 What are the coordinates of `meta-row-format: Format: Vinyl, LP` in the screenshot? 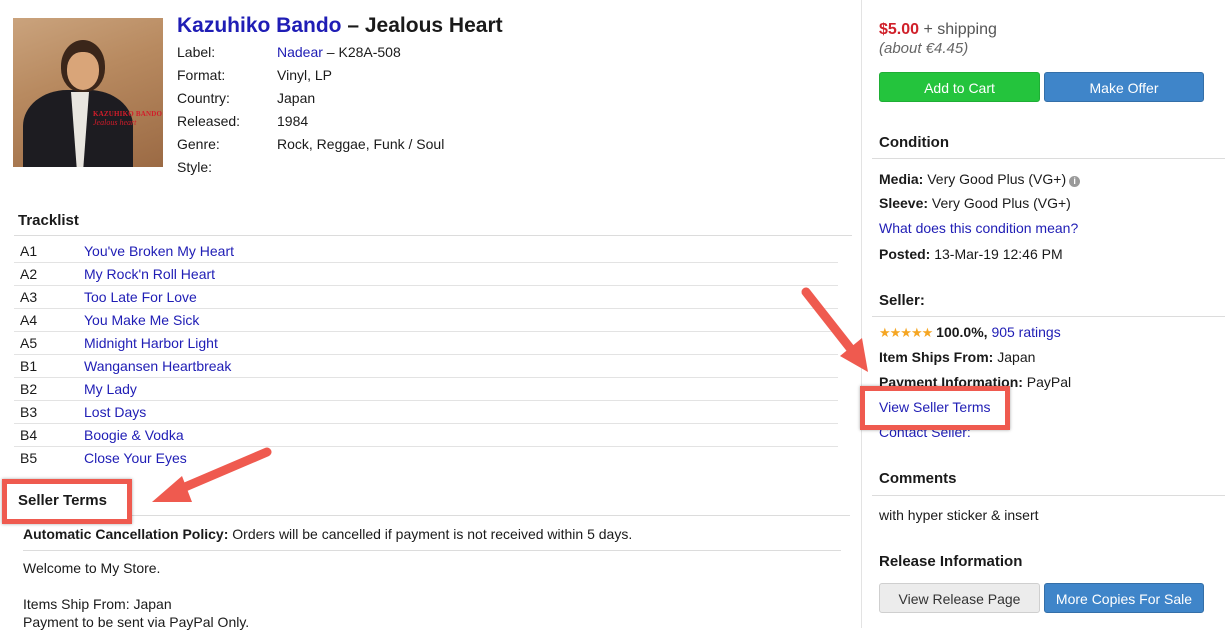 It's located at (310, 76).